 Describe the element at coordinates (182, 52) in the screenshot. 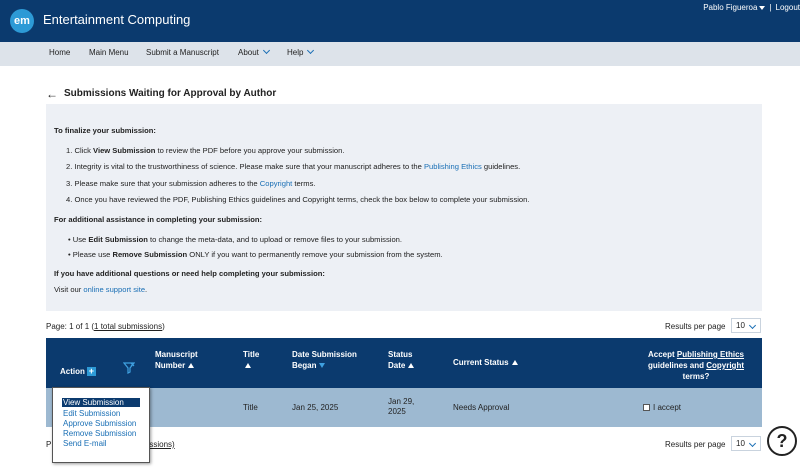

I see `nav-submit-manuscript: Submit a Manuscript` at that location.